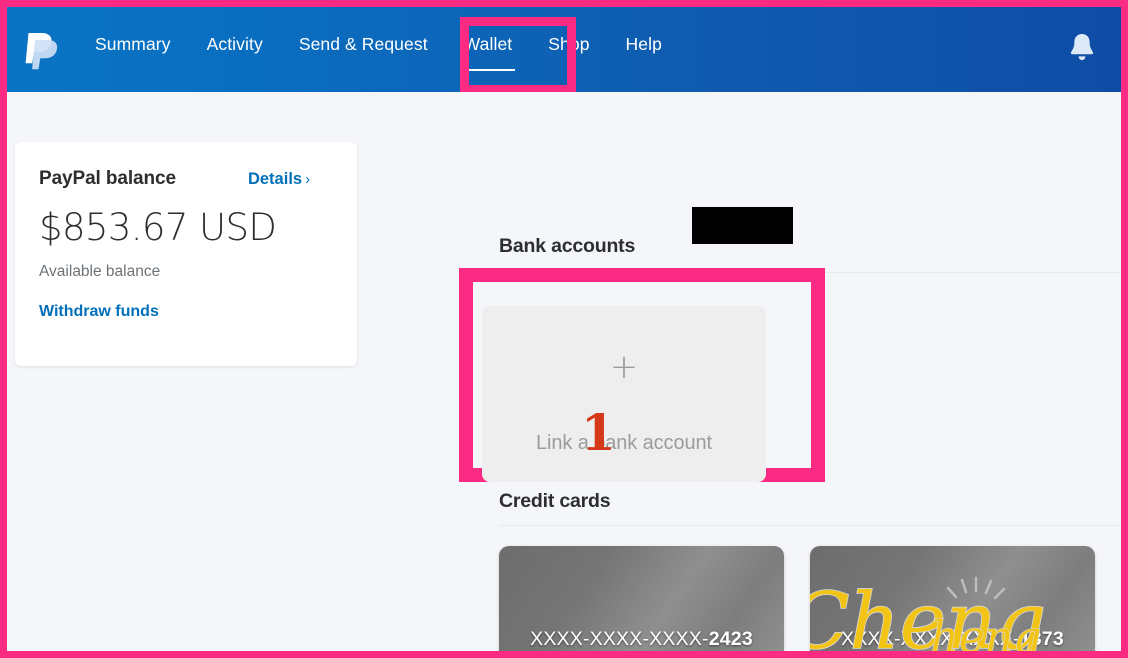  I want to click on credit-card-tile: XXXX-XXXX-XXXX-2423 MasterCard, so click(641, 598).